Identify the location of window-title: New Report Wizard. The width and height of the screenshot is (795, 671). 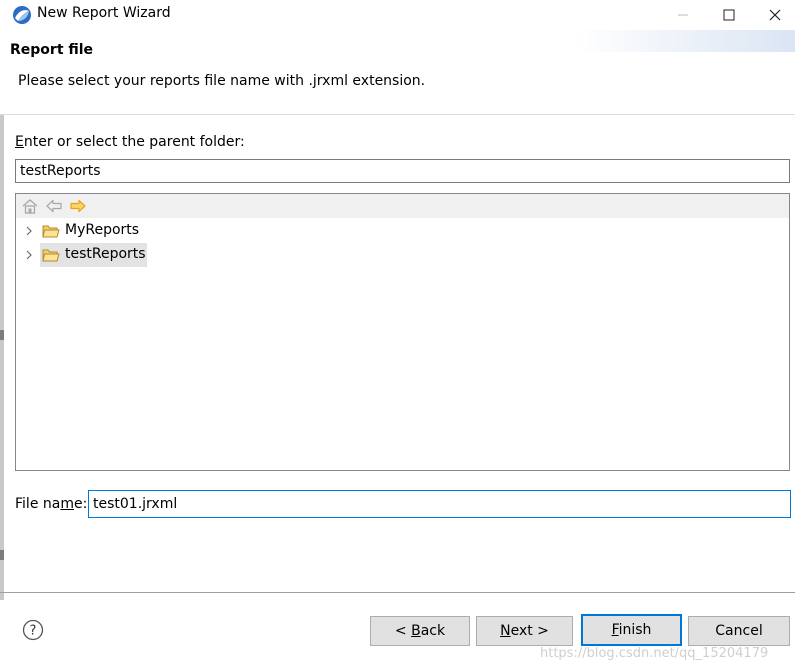
(104, 13).